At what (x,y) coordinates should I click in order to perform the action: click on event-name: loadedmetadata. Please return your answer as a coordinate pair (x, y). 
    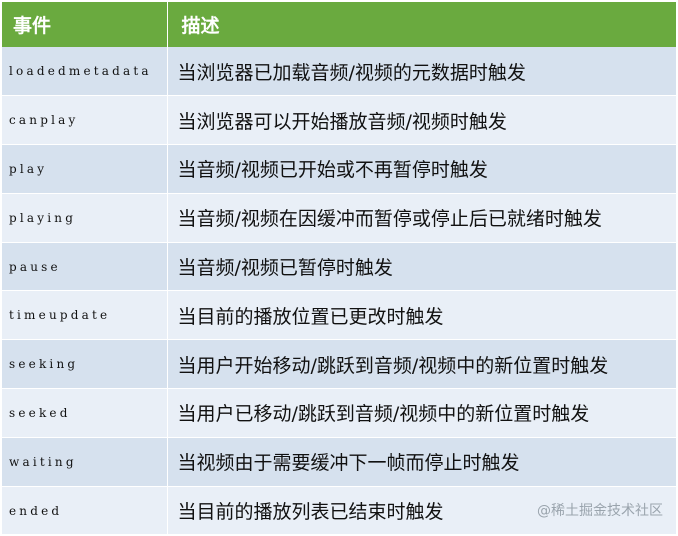
    Looking at the image, I should click on (85, 72).